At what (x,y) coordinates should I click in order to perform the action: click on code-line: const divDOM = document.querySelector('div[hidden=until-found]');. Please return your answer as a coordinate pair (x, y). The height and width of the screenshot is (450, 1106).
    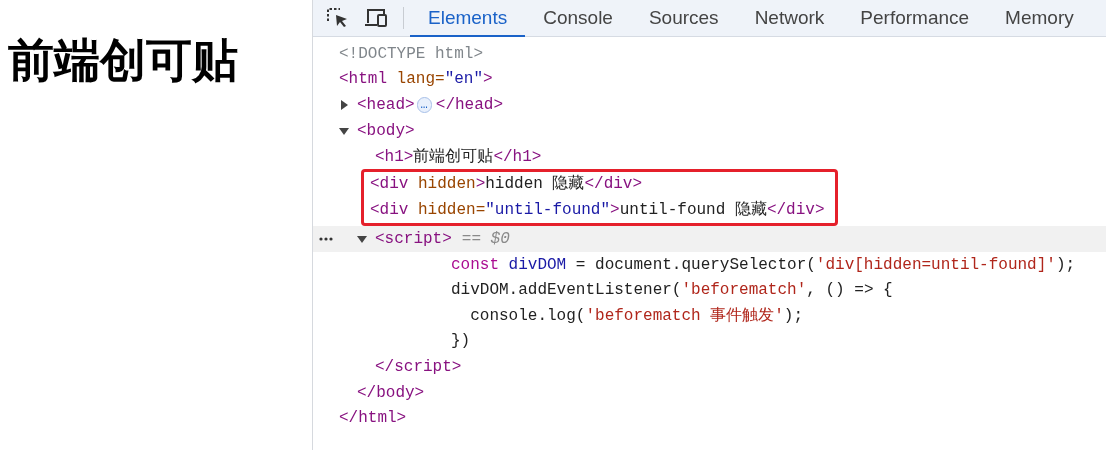
    Looking at the image, I should click on (763, 264).